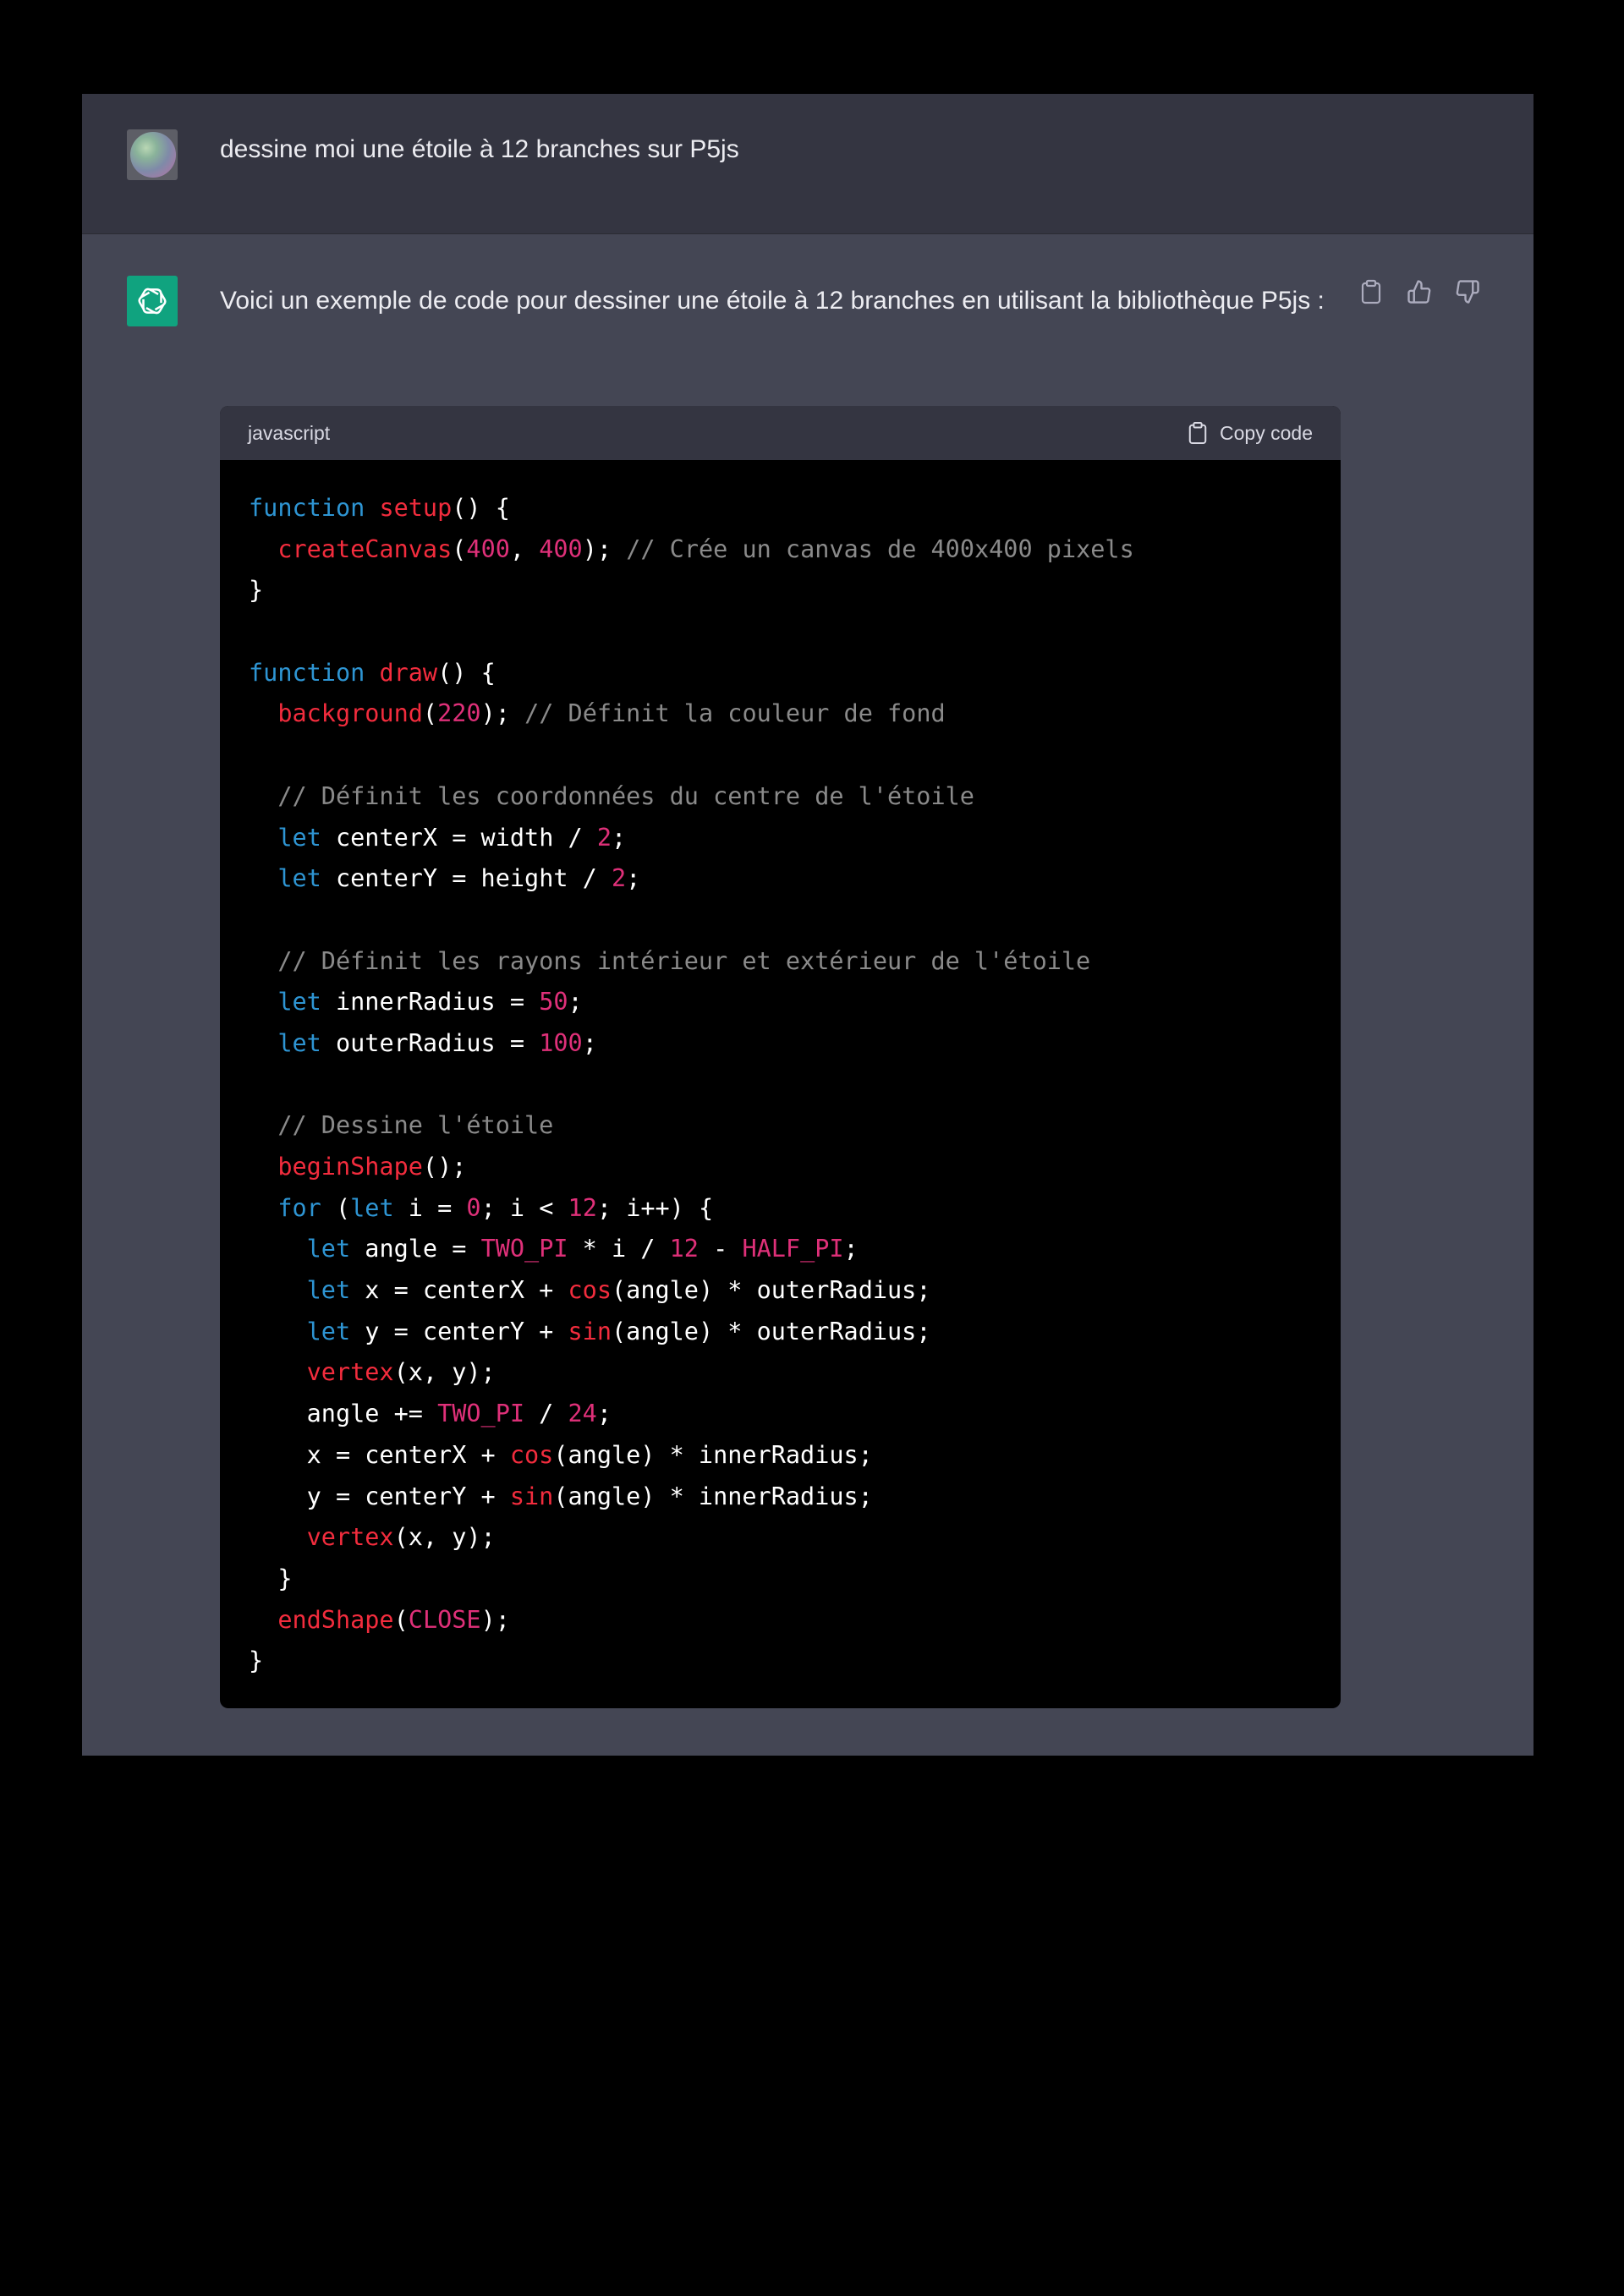  I want to click on copy-message-button, so click(1372, 291).